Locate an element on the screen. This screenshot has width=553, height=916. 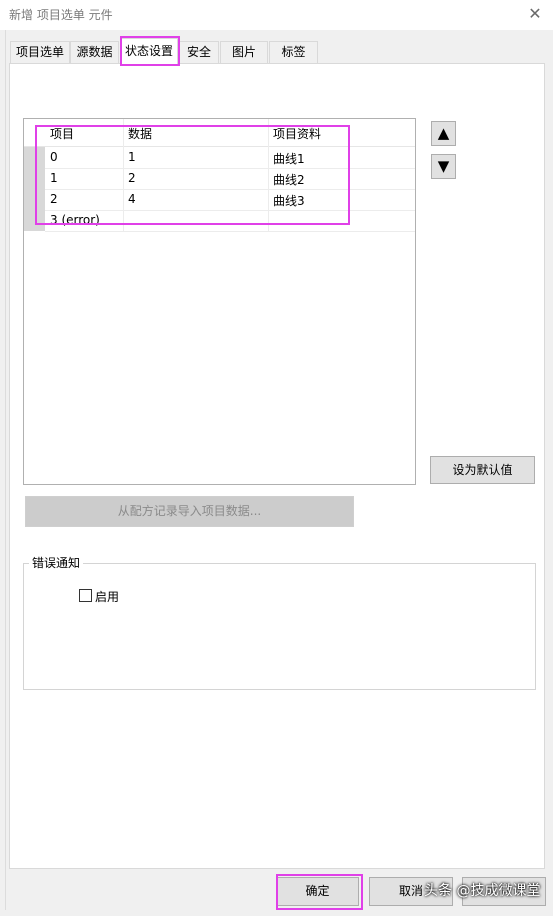
column-header-item-info: 项目资料 is located at coordinates (297, 133).